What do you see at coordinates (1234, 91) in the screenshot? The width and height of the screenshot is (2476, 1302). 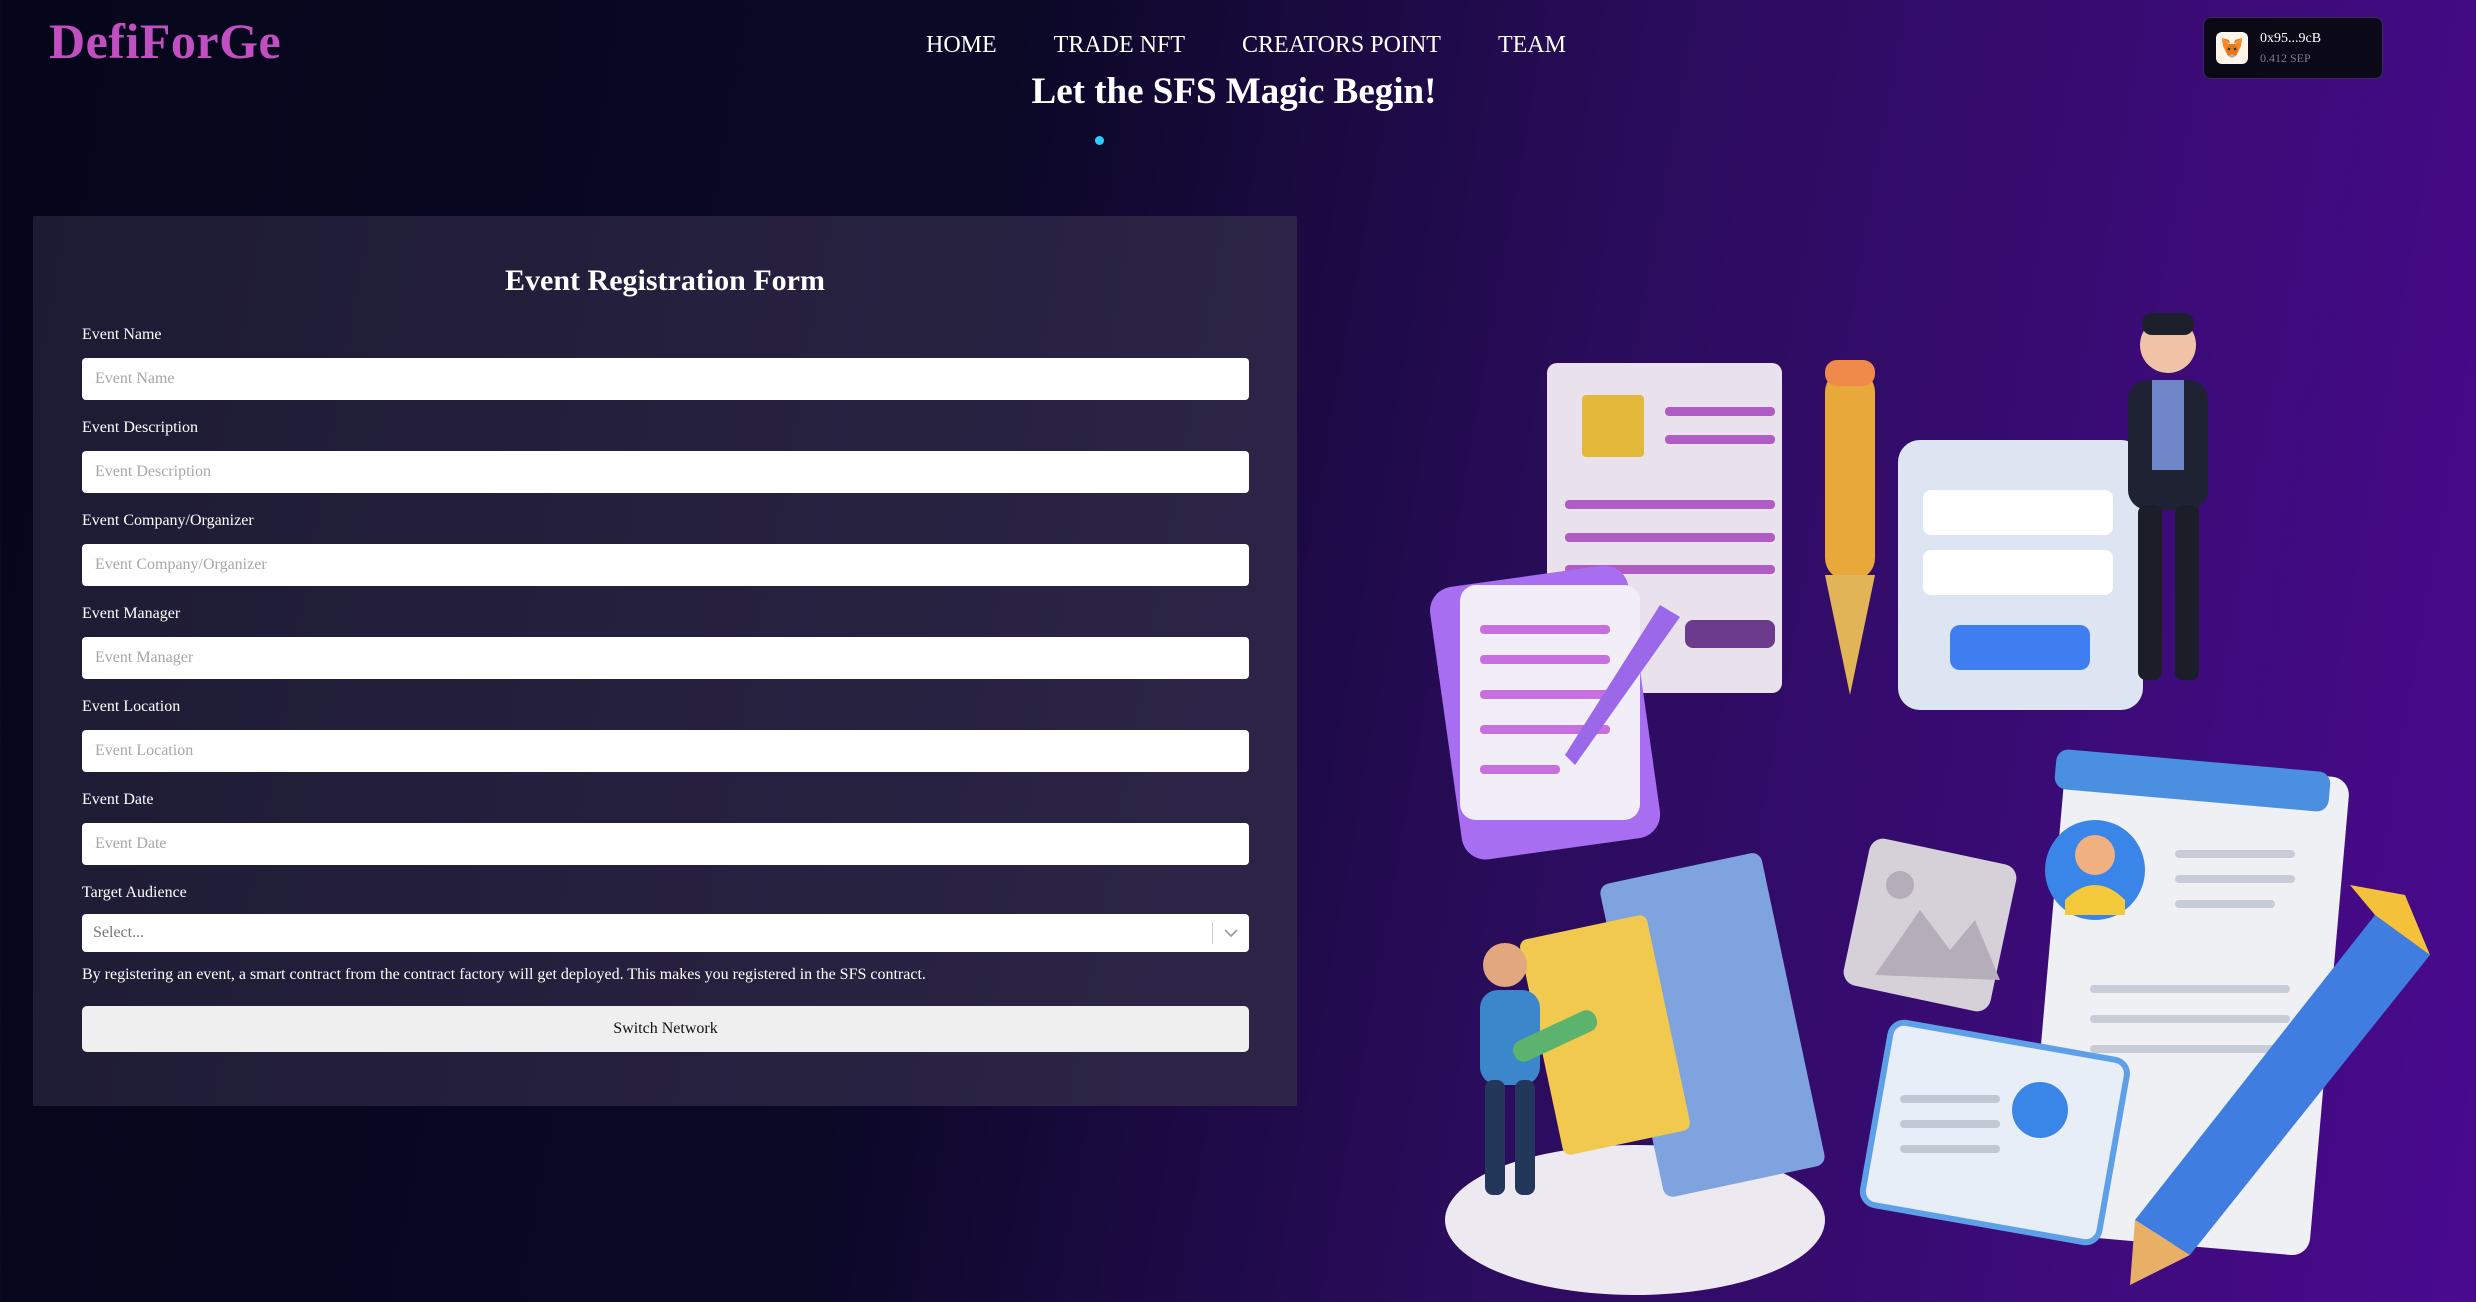 I see `hero-title: Let the SFS Magic Begin!` at bounding box center [1234, 91].